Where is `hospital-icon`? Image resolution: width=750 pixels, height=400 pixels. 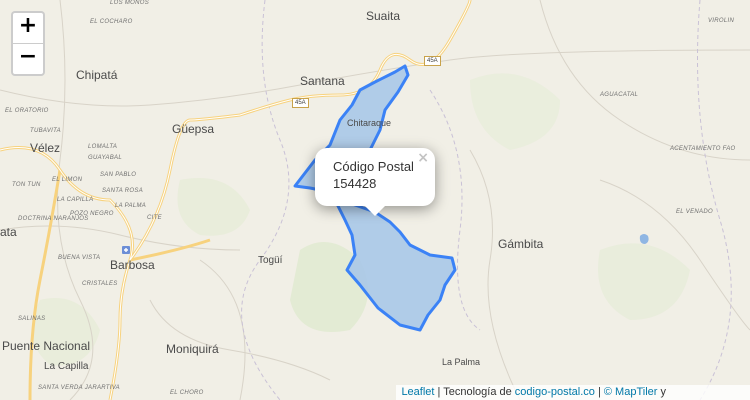
hospital-icon is located at coordinates (126, 250).